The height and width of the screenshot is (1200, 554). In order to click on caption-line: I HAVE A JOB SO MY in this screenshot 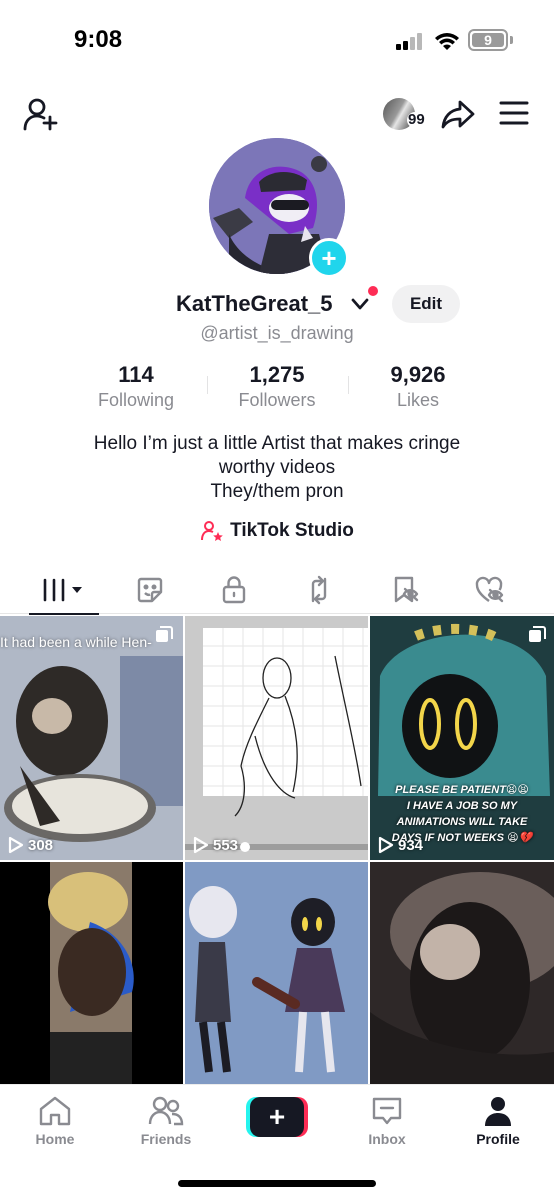, I will do `click(462, 806)`.